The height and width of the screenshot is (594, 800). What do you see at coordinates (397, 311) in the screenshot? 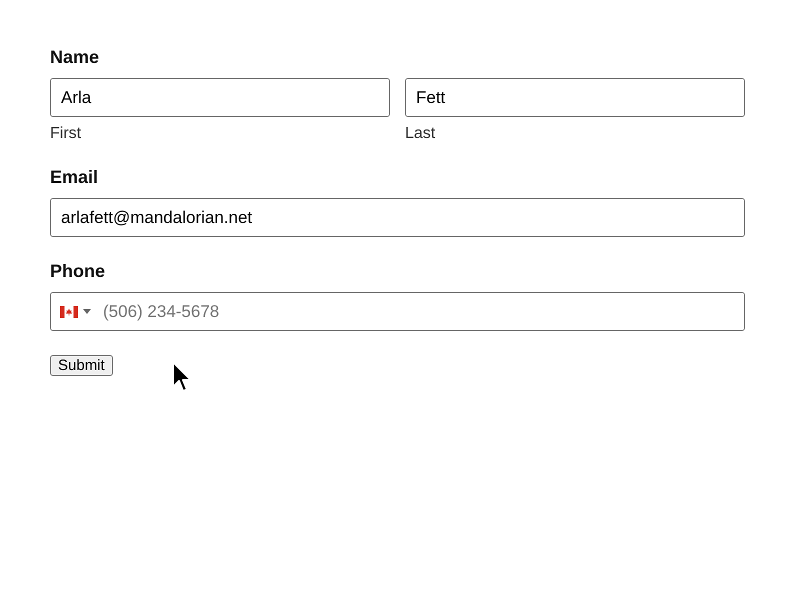
I see `phone-field: (506) 234-5678` at bounding box center [397, 311].